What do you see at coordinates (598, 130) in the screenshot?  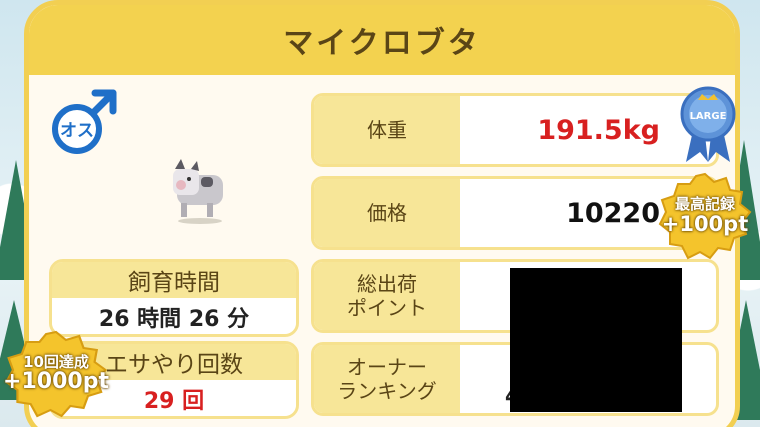 I see `weight-value: 191.5kg` at bounding box center [598, 130].